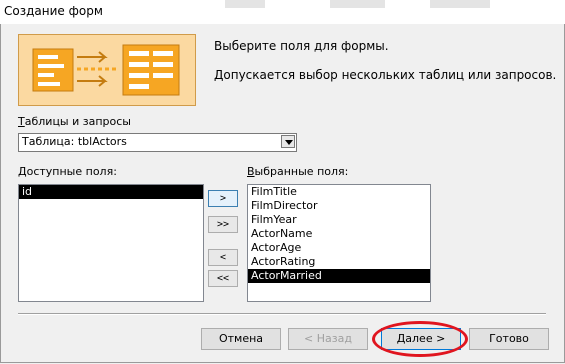 The width and height of the screenshot is (565, 364). Describe the element at coordinates (288, 141) in the screenshot. I see `chevron-down-icon` at that location.